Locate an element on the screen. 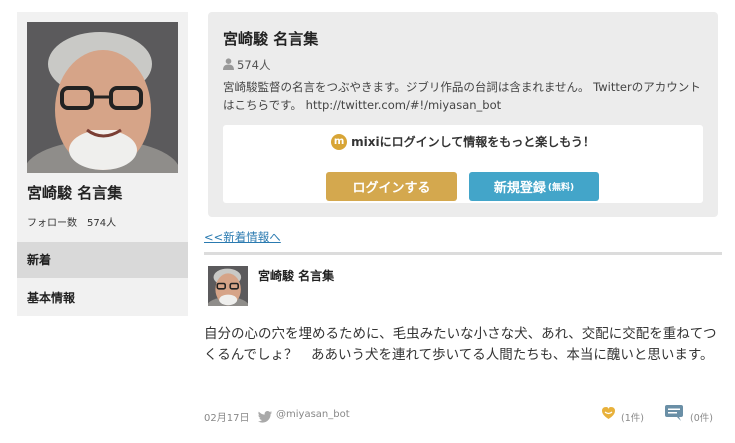  divider is located at coordinates (463, 253).